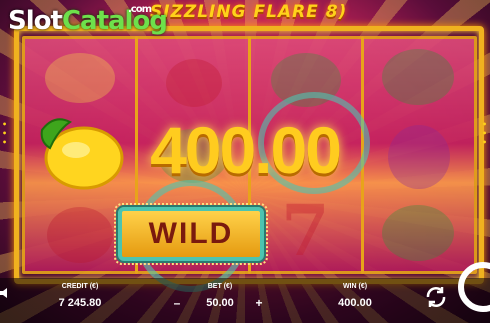 This screenshot has width=490, height=323. I want to click on wild-symbol: WILD, so click(191, 234).